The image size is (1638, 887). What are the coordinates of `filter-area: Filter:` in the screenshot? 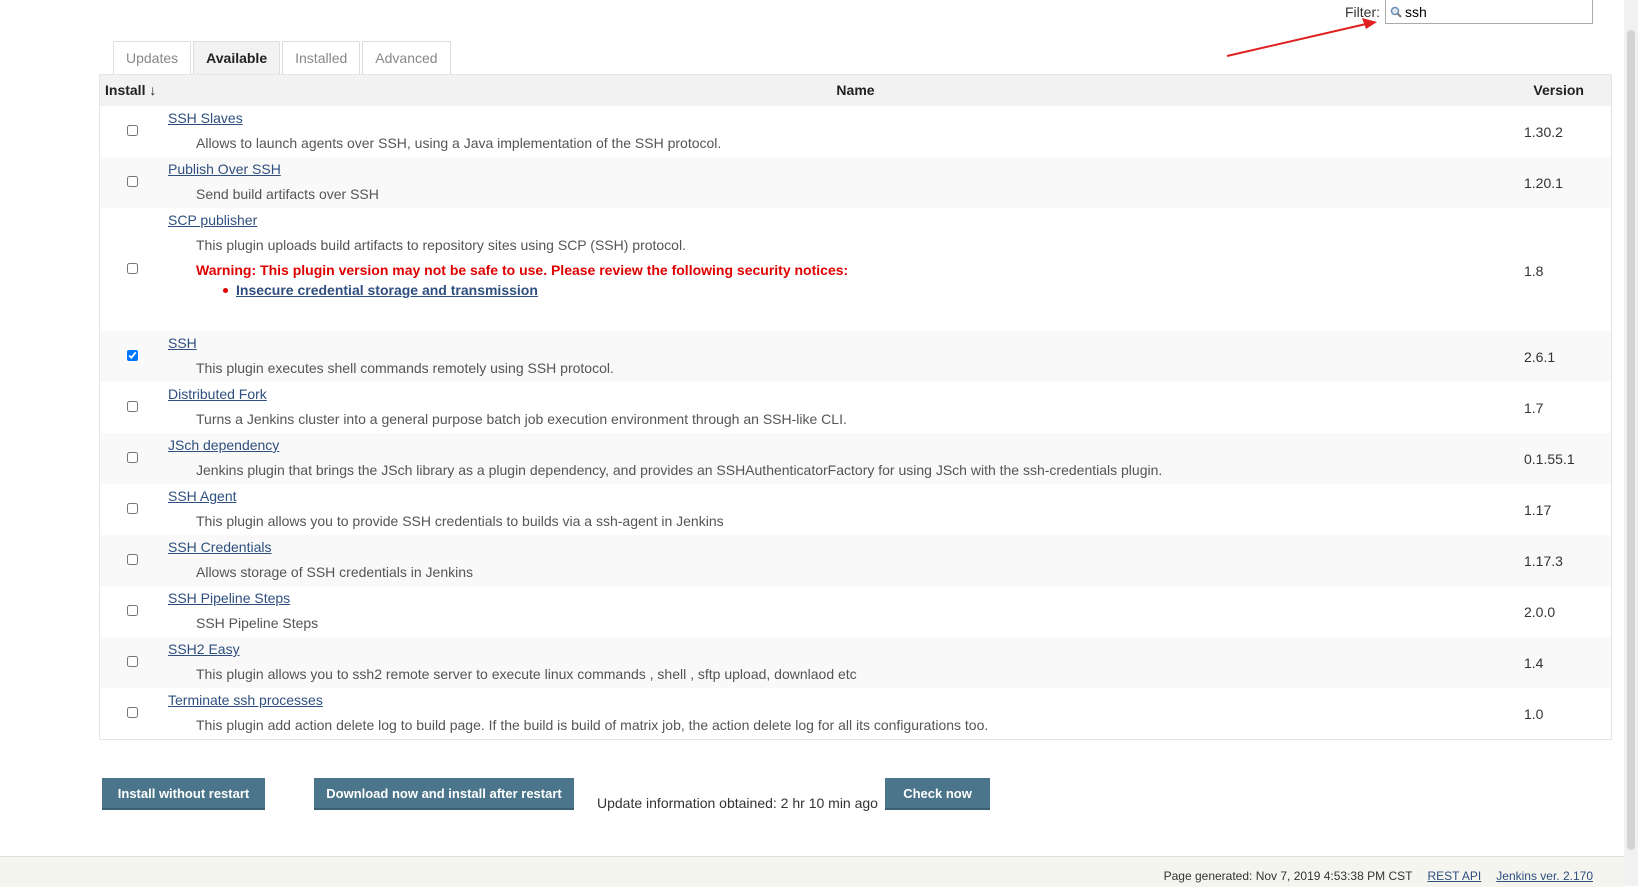 It's located at (1469, 12).